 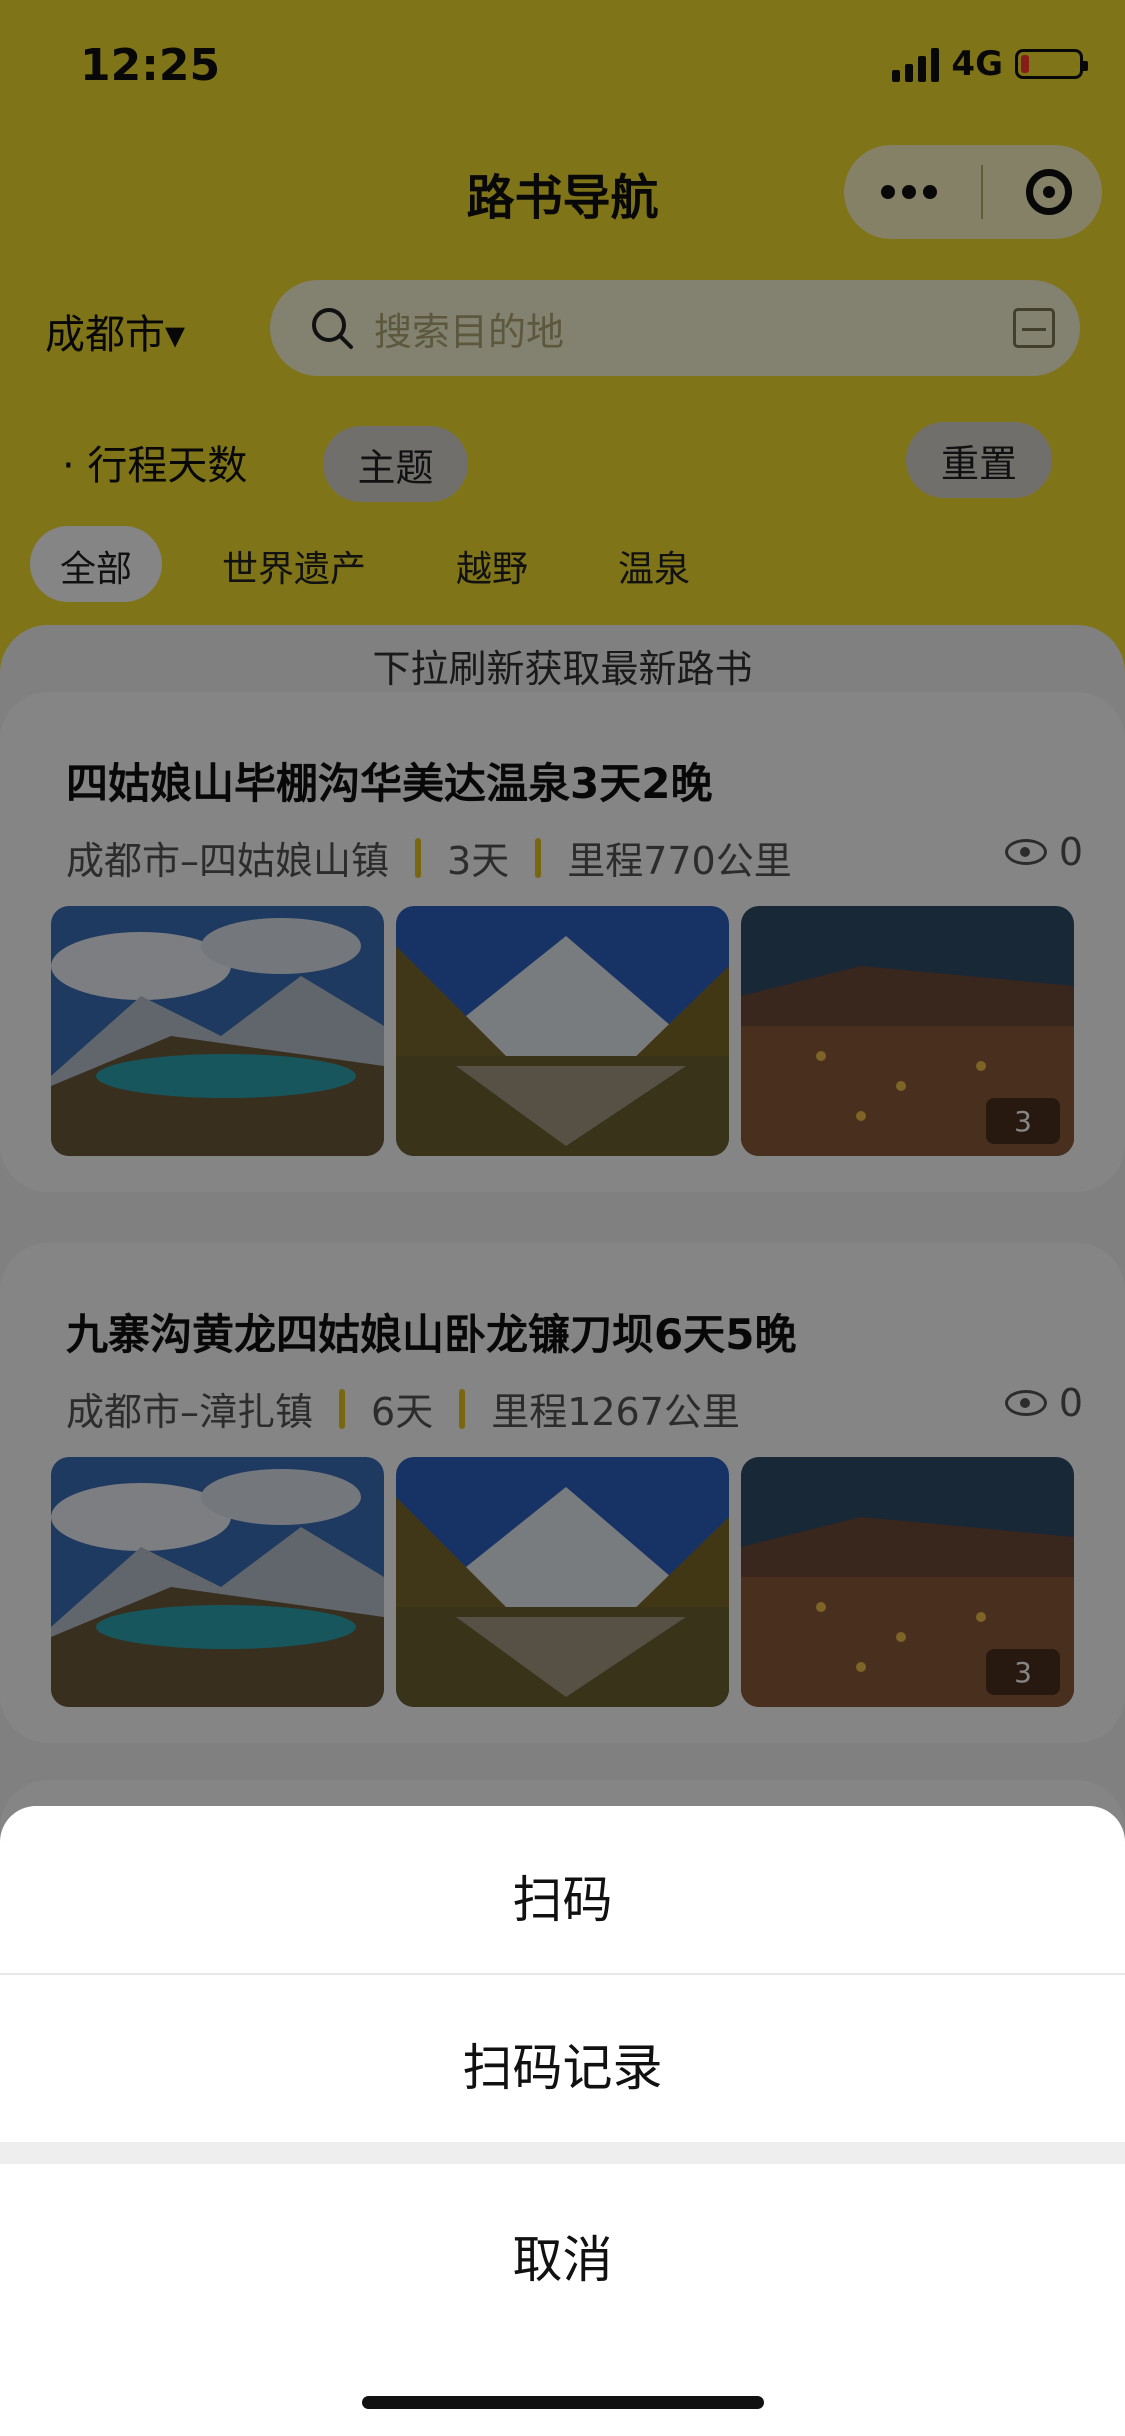 What do you see at coordinates (562, 1974) in the screenshot?
I see `sheet-divider` at bounding box center [562, 1974].